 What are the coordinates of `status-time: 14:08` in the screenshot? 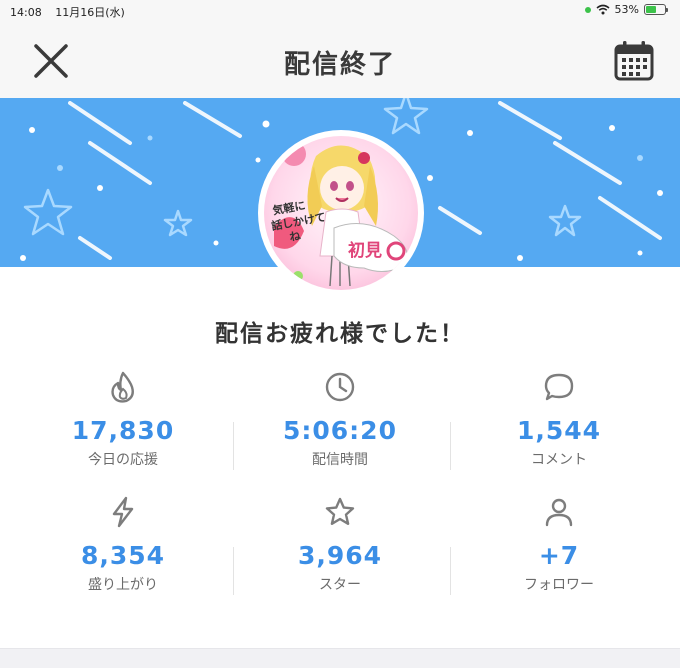 It's located at (26, 12).